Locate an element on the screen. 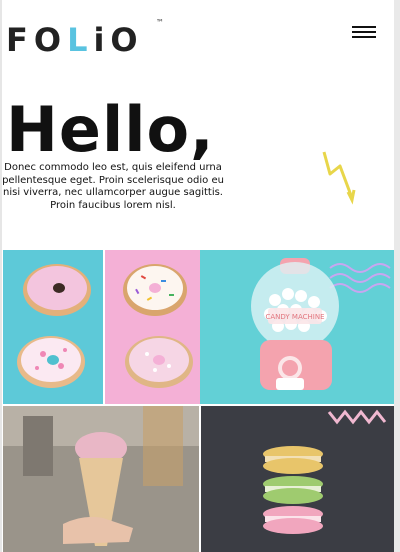  page-left-border is located at coordinates (1, 276).